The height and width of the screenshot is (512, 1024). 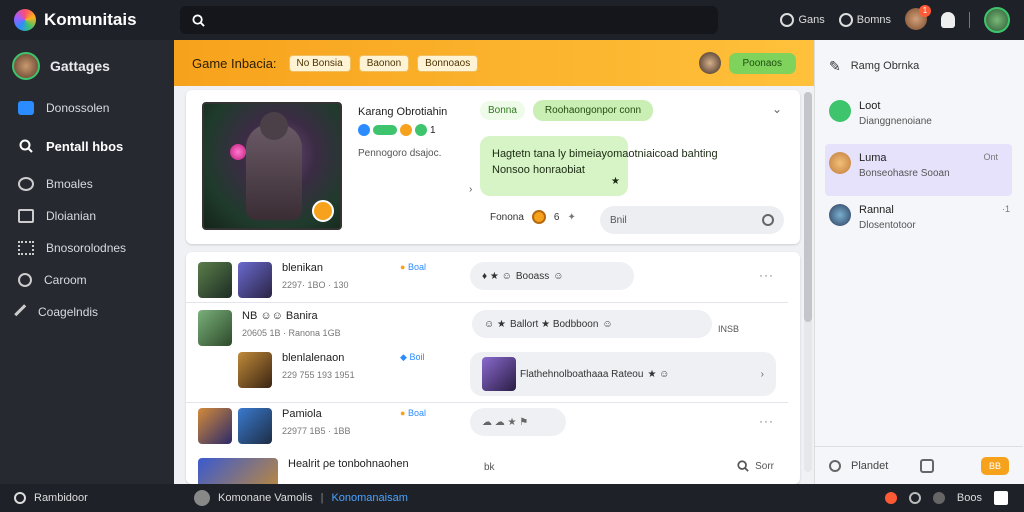 I want to click on conversation-name: Rannal, so click(x=876, y=210).